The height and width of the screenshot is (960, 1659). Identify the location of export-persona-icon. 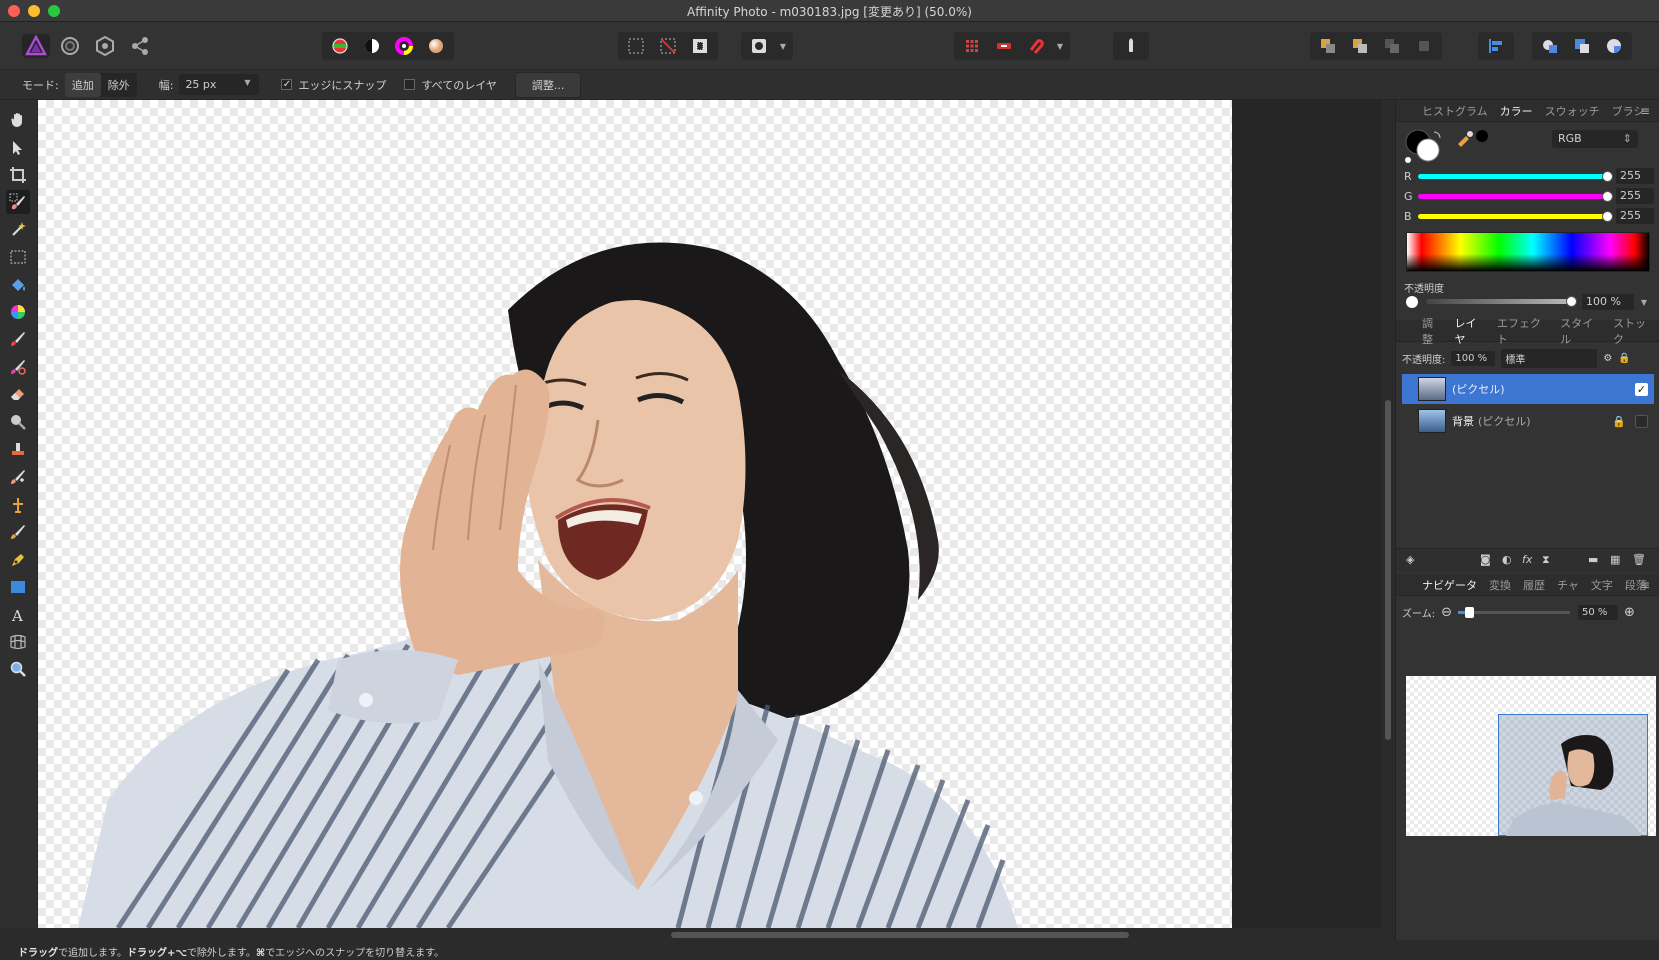
(140, 46).